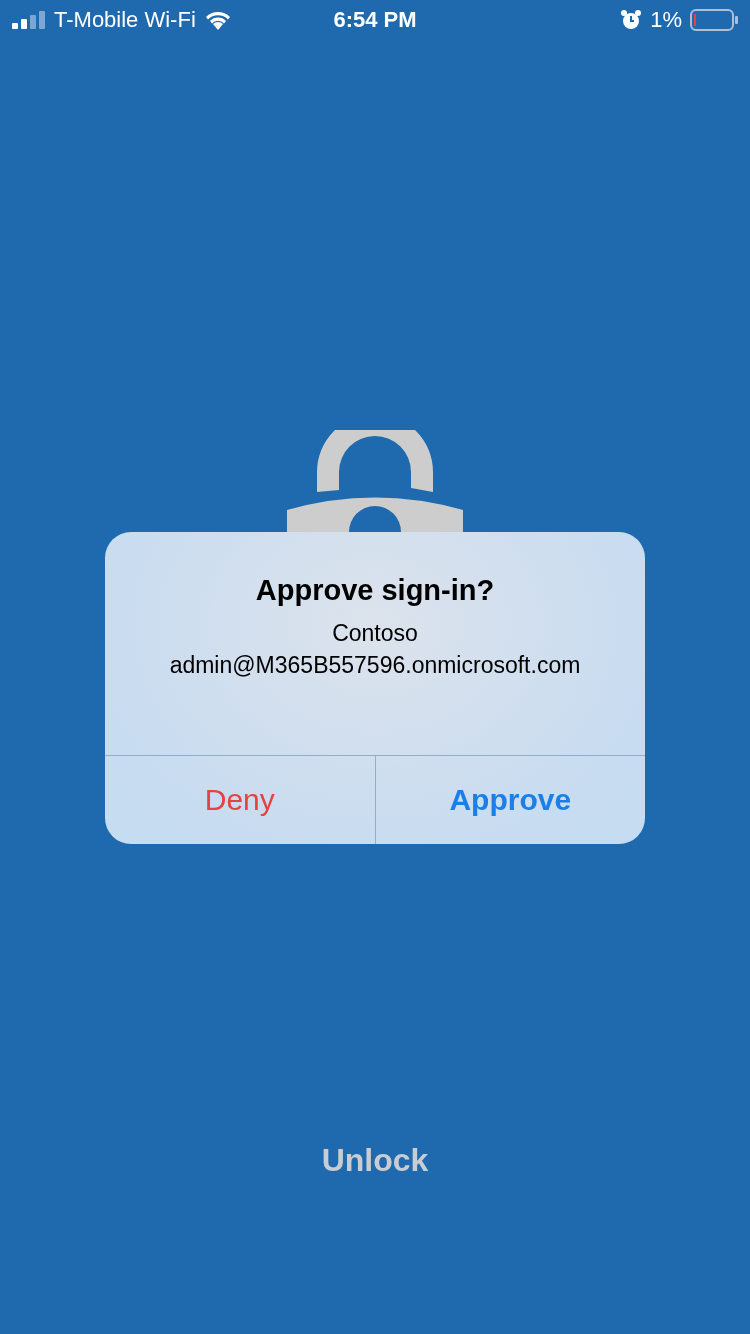 The image size is (750, 1334). Describe the element at coordinates (29, 20) in the screenshot. I see `signal-icon` at that location.